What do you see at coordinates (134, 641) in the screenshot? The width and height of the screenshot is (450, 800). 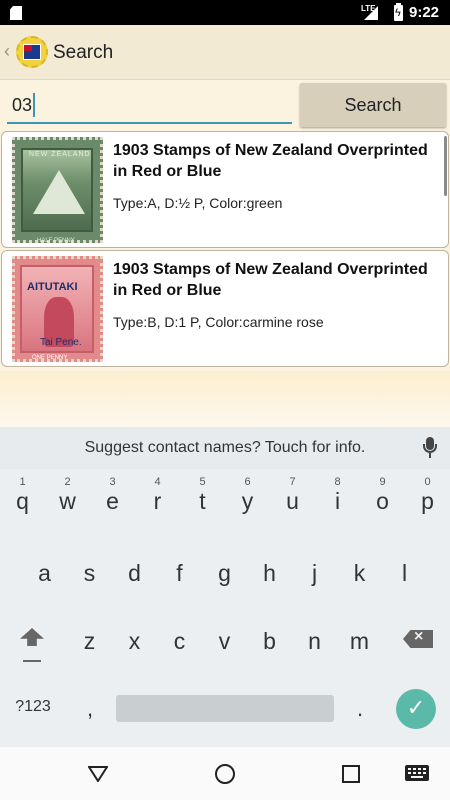 I see `key-x: x` at bounding box center [134, 641].